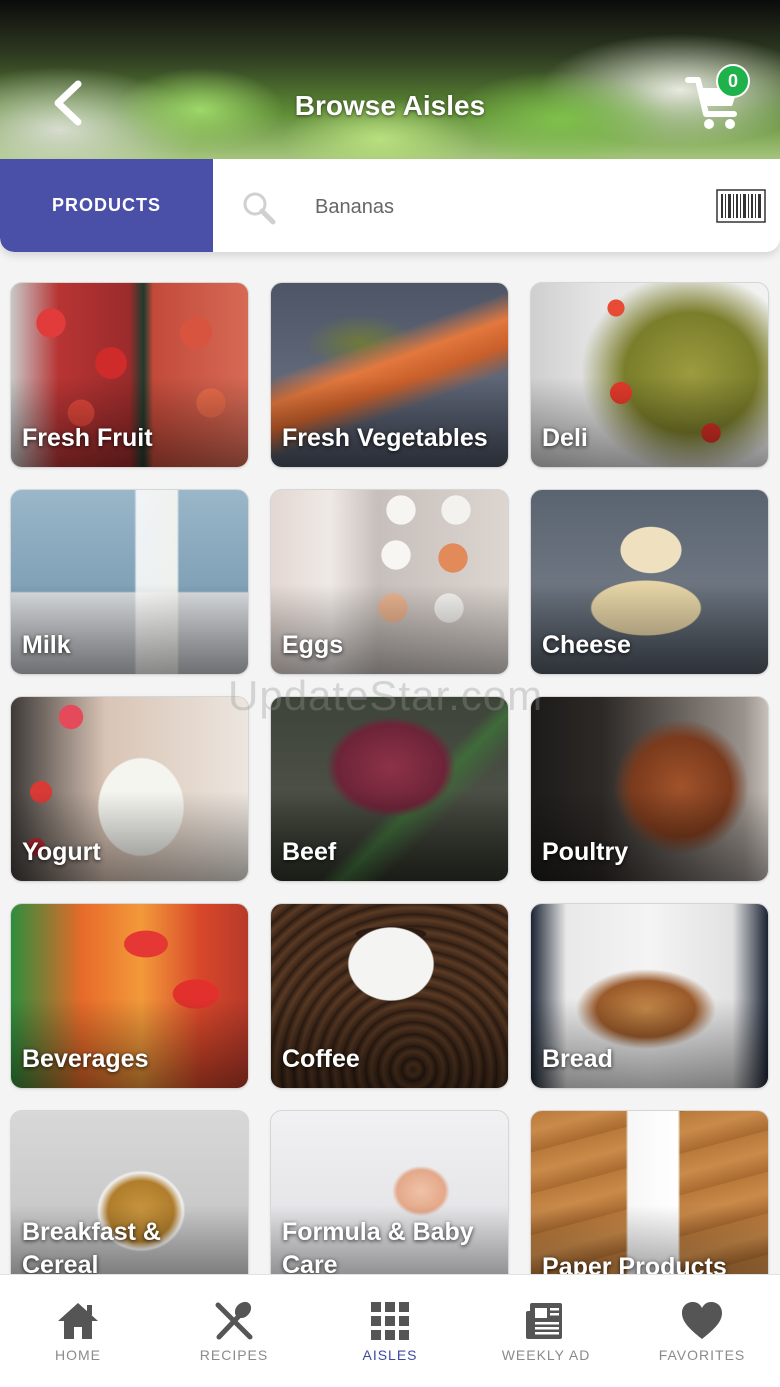  I want to click on aisle-label: Milk, so click(46, 645).